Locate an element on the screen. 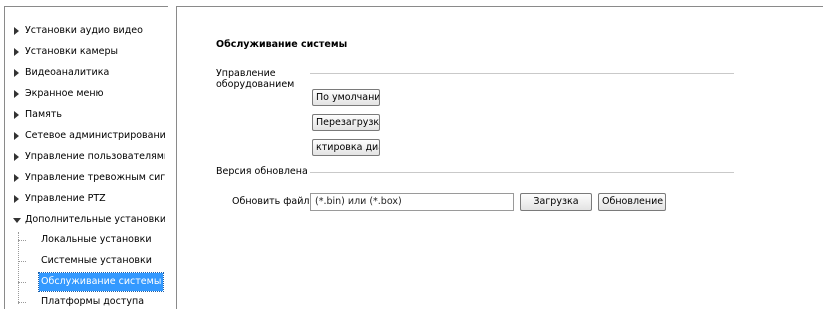 Image resolution: width=823 pixels, height=311 pixels. sidebar-item-label: Память is located at coordinates (43, 114).